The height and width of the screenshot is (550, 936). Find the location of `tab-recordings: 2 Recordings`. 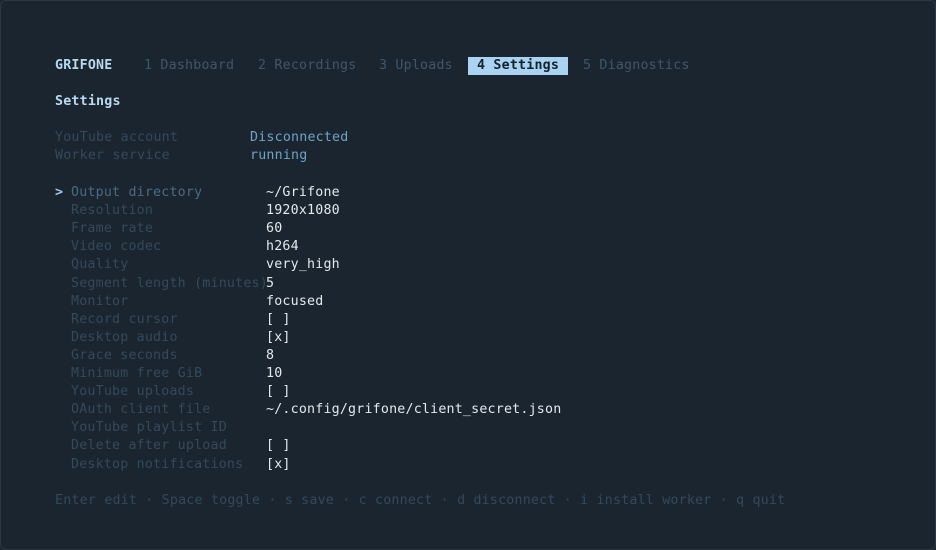

tab-recordings: 2 Recordings is located at coordinates (307, 66).